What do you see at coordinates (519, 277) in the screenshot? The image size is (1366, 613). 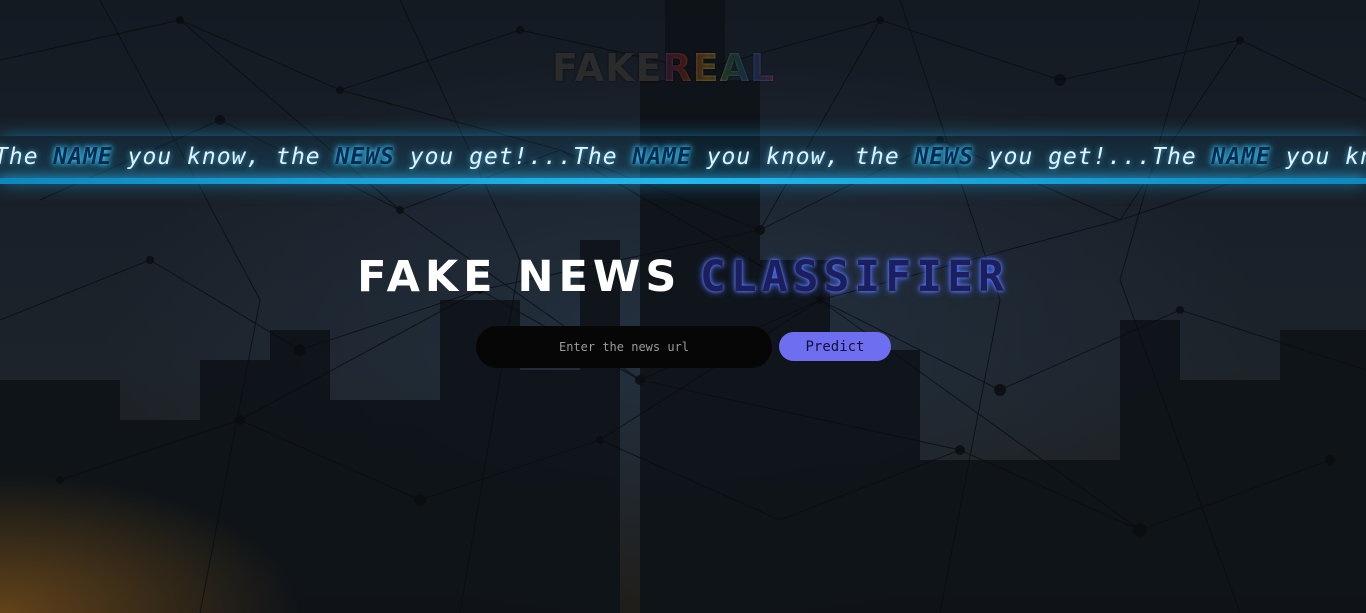 I see `page-title-part1: FAKE NEWS` at bounding box center [519, 277].